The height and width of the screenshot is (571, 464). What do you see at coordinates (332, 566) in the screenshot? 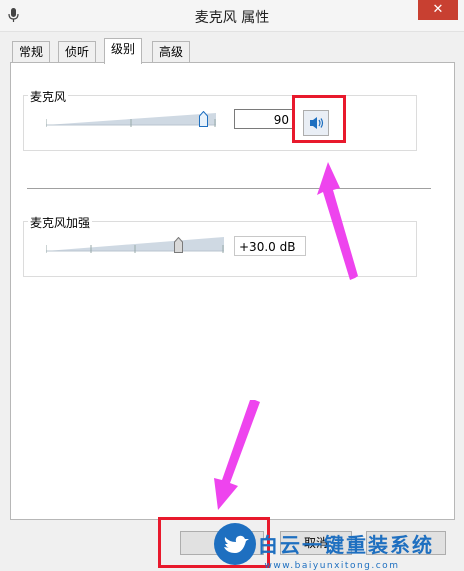
I see `watermark-url: www.baiyunxitong.com` at bounding box center [332, 566].